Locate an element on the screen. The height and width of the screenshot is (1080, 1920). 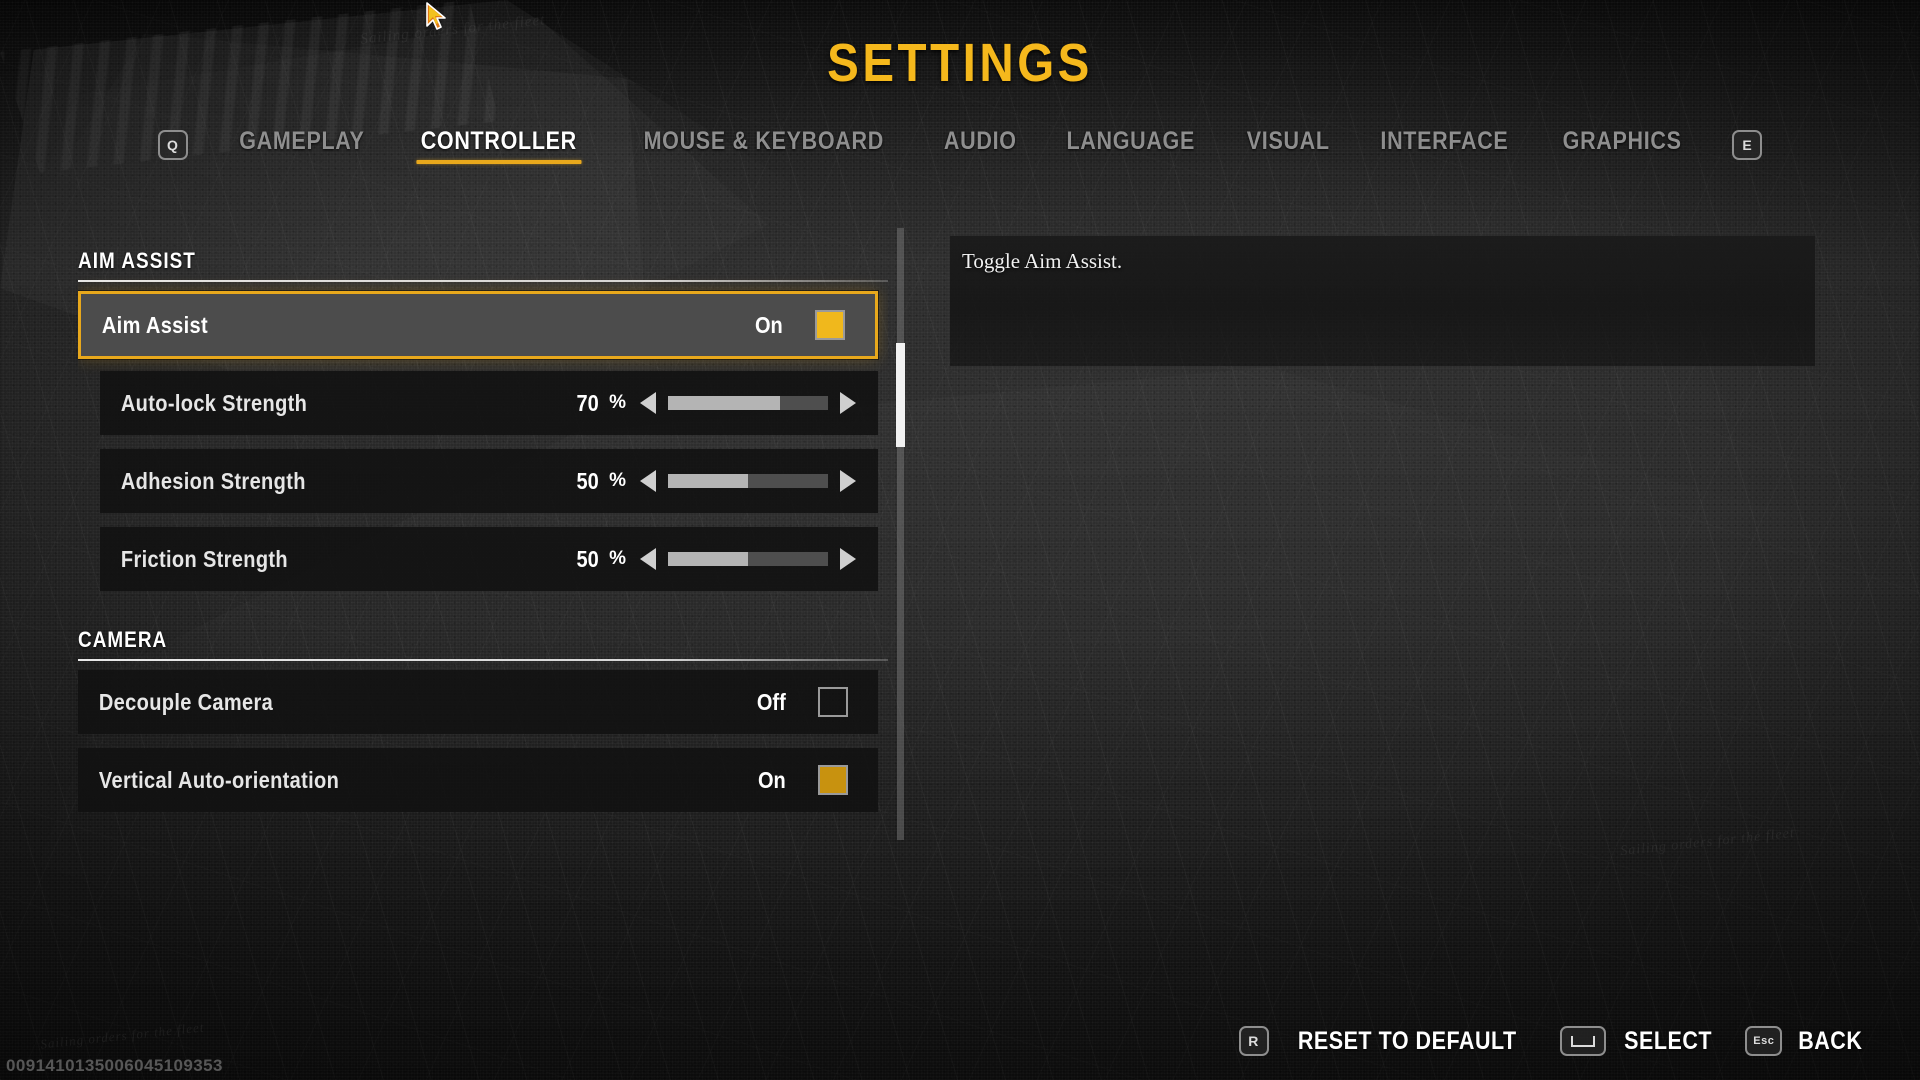
setting-value: Off is located at coordinates (771, 701).